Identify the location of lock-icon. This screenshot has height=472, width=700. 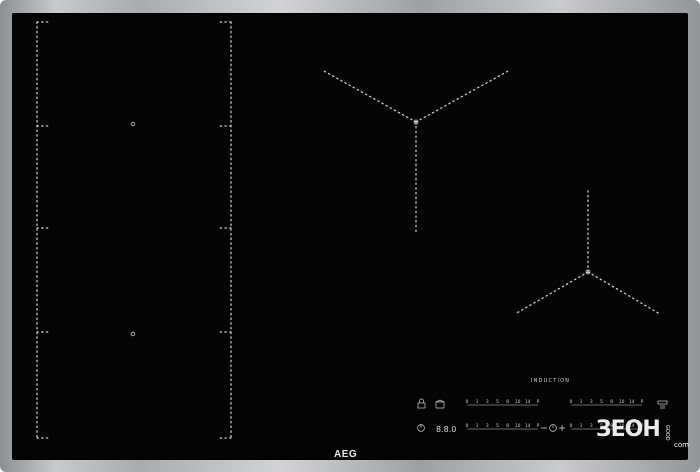
(421, 403).